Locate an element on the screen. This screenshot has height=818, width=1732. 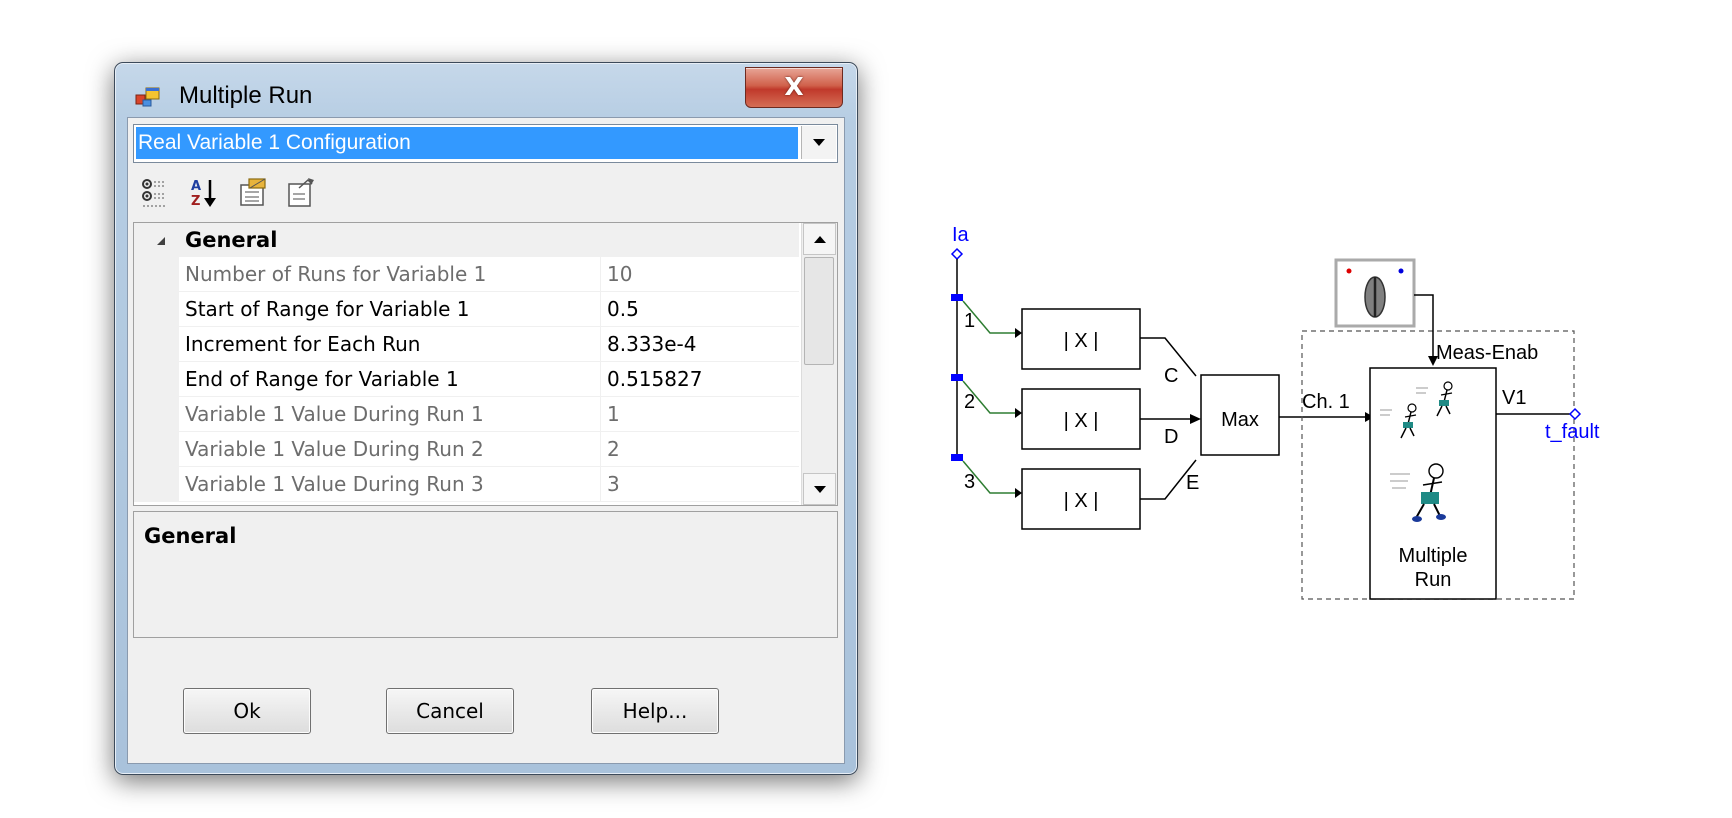
vertical-scrollbar is located at coordinates (819, 364).